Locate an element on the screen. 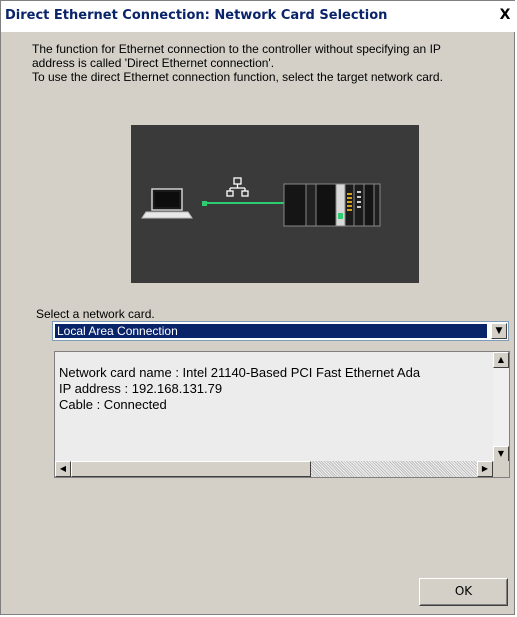 The image size is (517, 617). connection-diagram is located at coordinates (275, 204).